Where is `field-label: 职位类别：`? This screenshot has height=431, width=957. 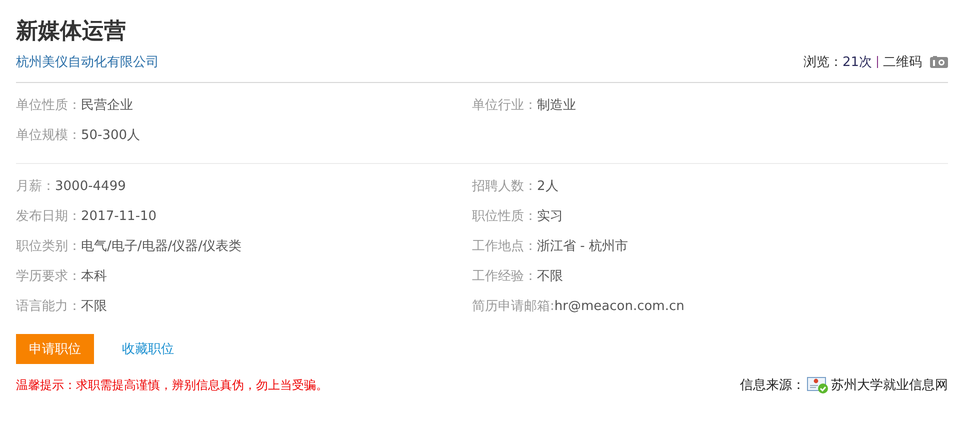
field-label: 职位类别： is located at coordinates (48, 246).